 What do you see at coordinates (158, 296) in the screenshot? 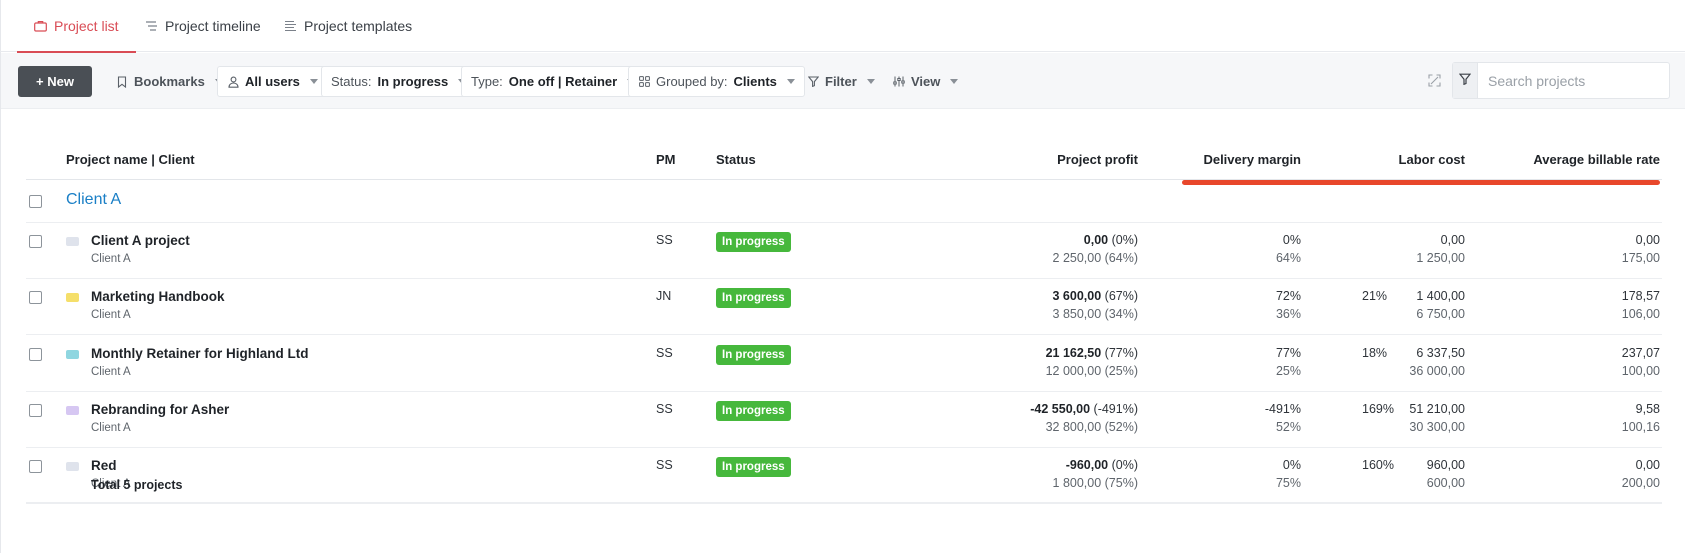
I see `project-name-link: Marketing Handbook` at bounding box center [158, 296].